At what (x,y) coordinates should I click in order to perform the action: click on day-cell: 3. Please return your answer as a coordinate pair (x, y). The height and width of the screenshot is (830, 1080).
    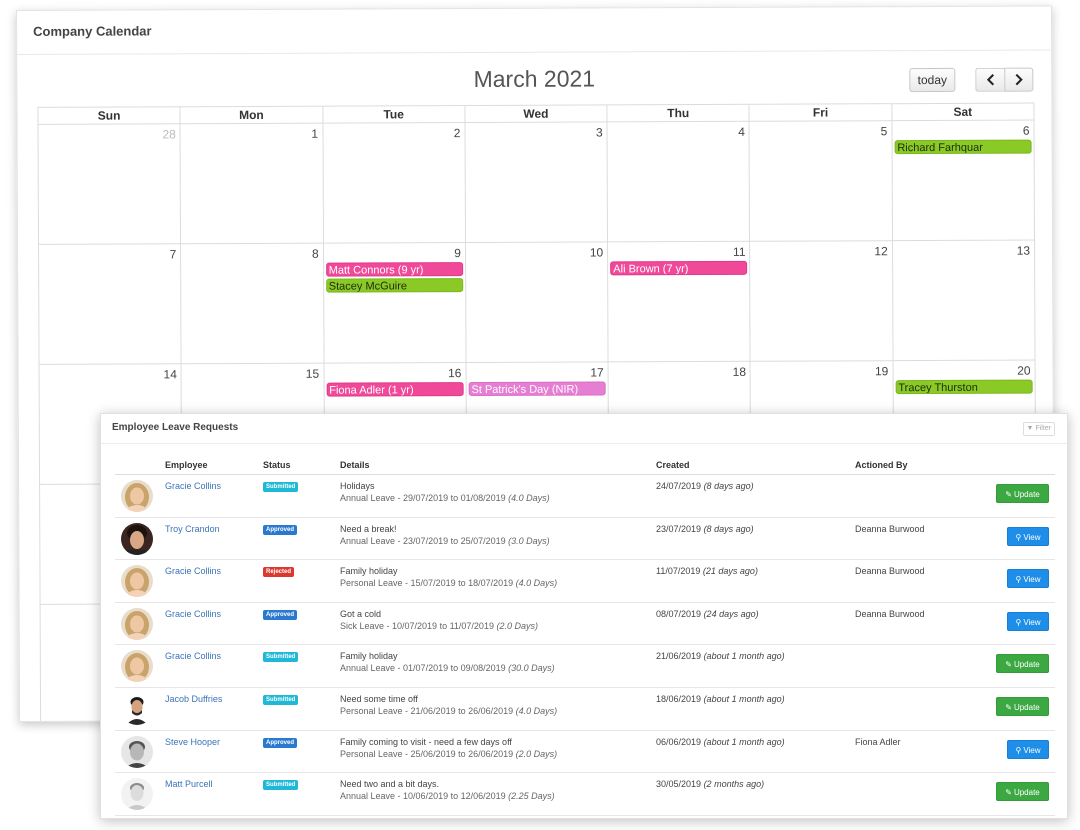
    Looking at the image, I should click on (537, 183).